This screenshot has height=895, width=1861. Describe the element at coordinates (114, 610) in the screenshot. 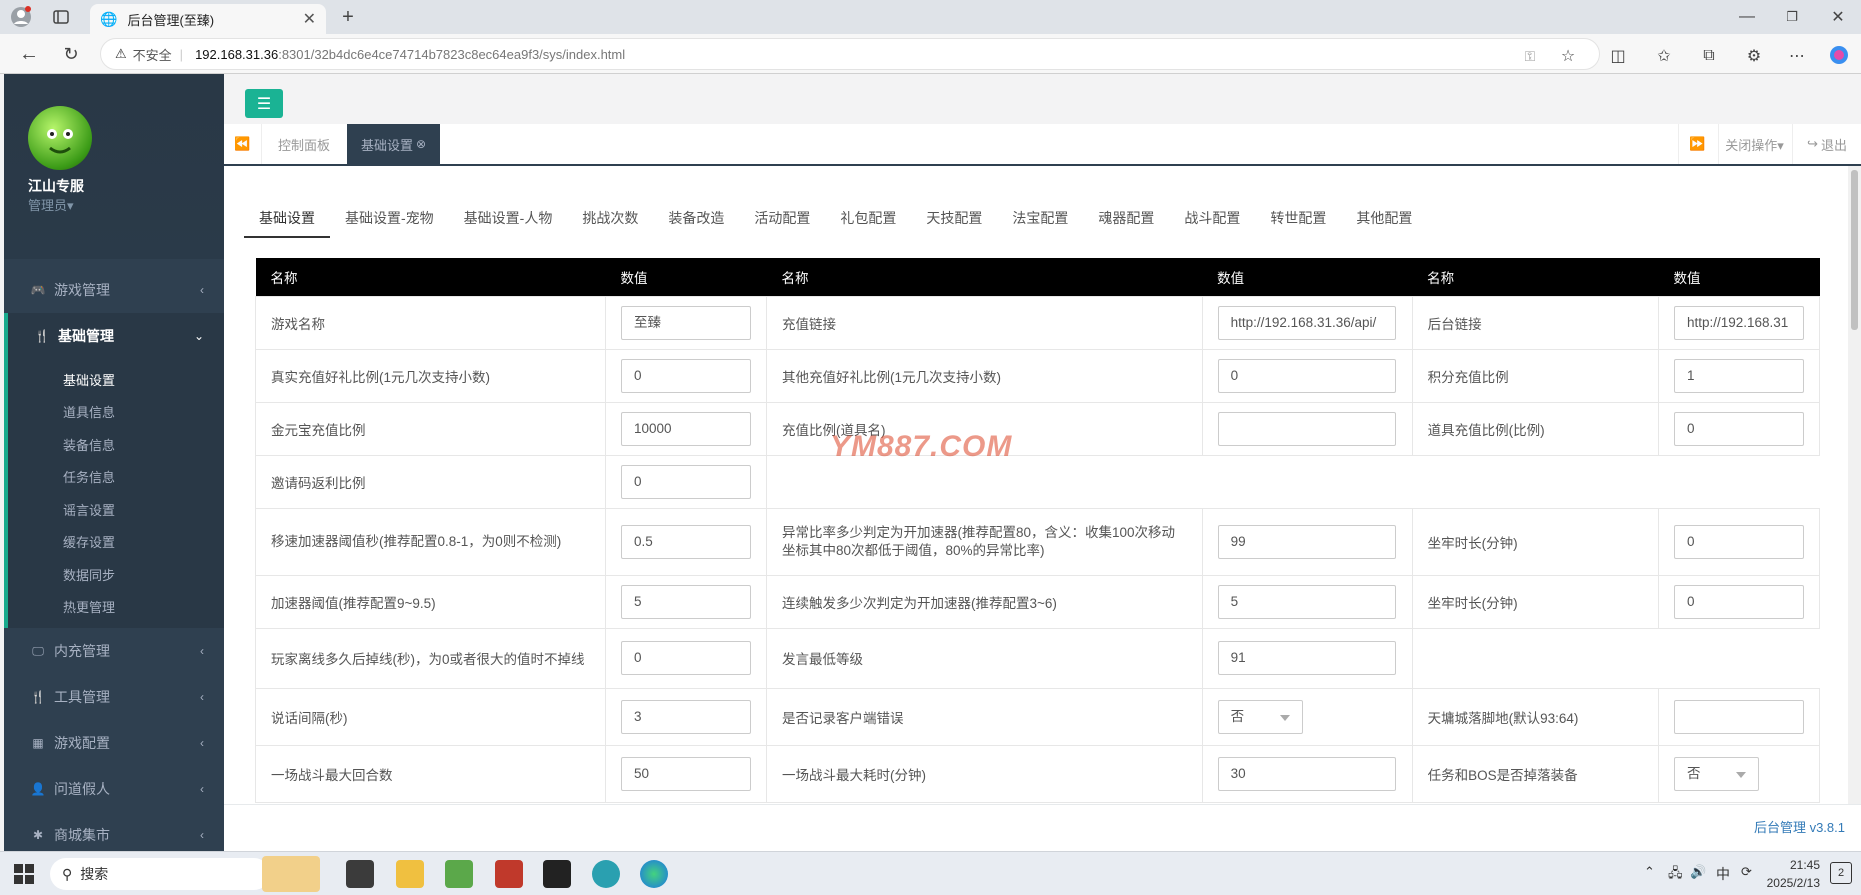

I see `submenu-hotfix: 热更管理` at that location.